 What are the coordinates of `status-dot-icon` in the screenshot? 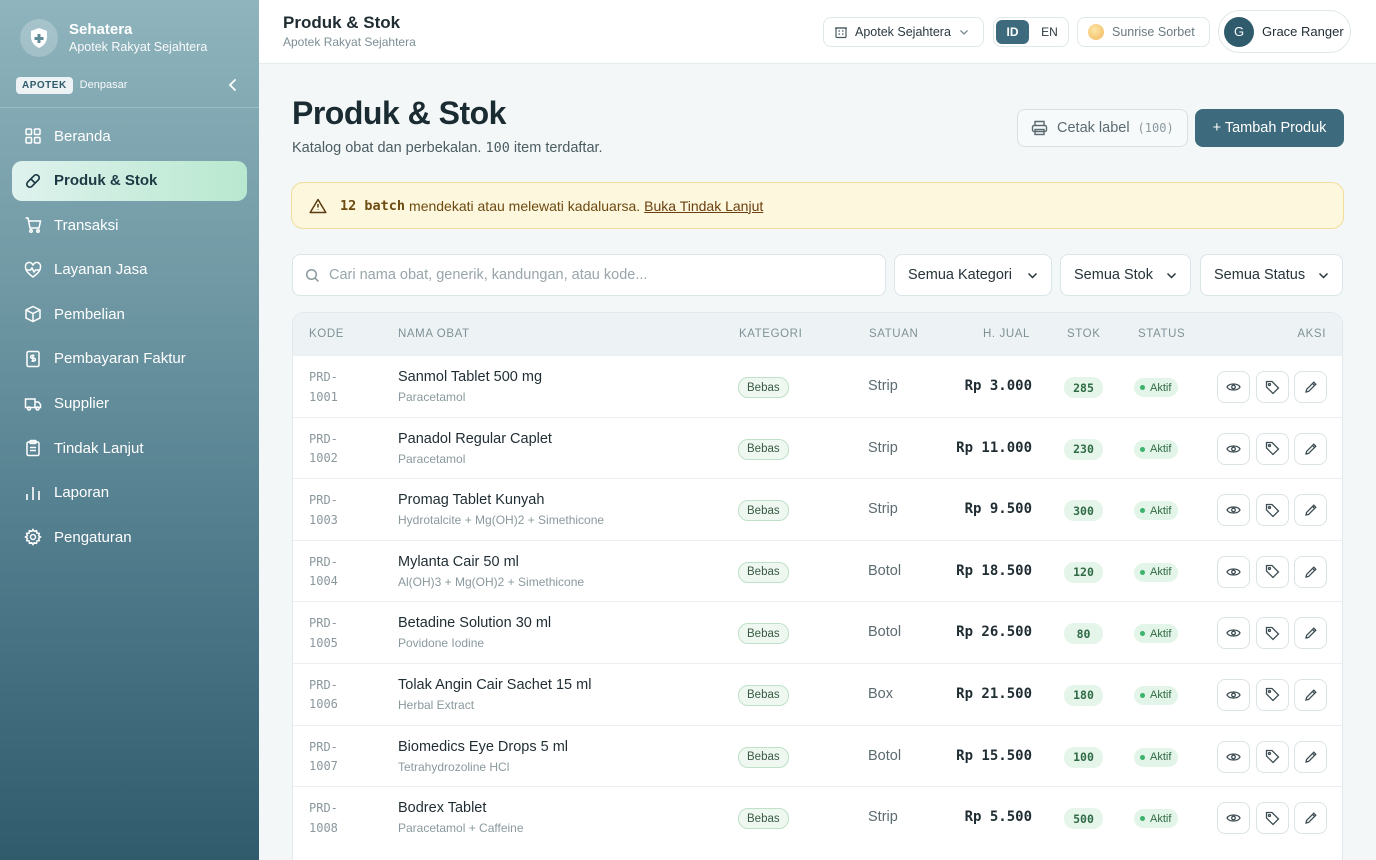 It's located at (1142, 511).